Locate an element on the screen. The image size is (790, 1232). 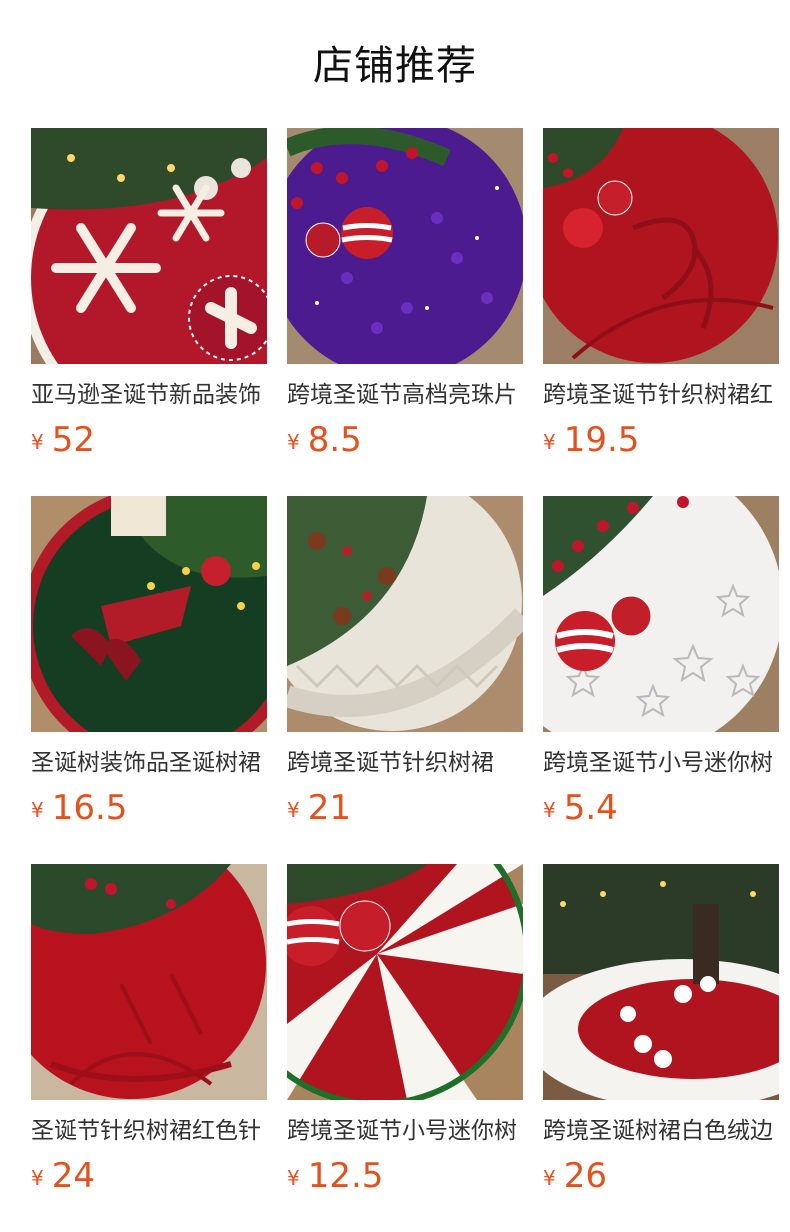
product-card: 跨境圣诞节针织树裙 ¥21 is located at coordinates (405, 670).